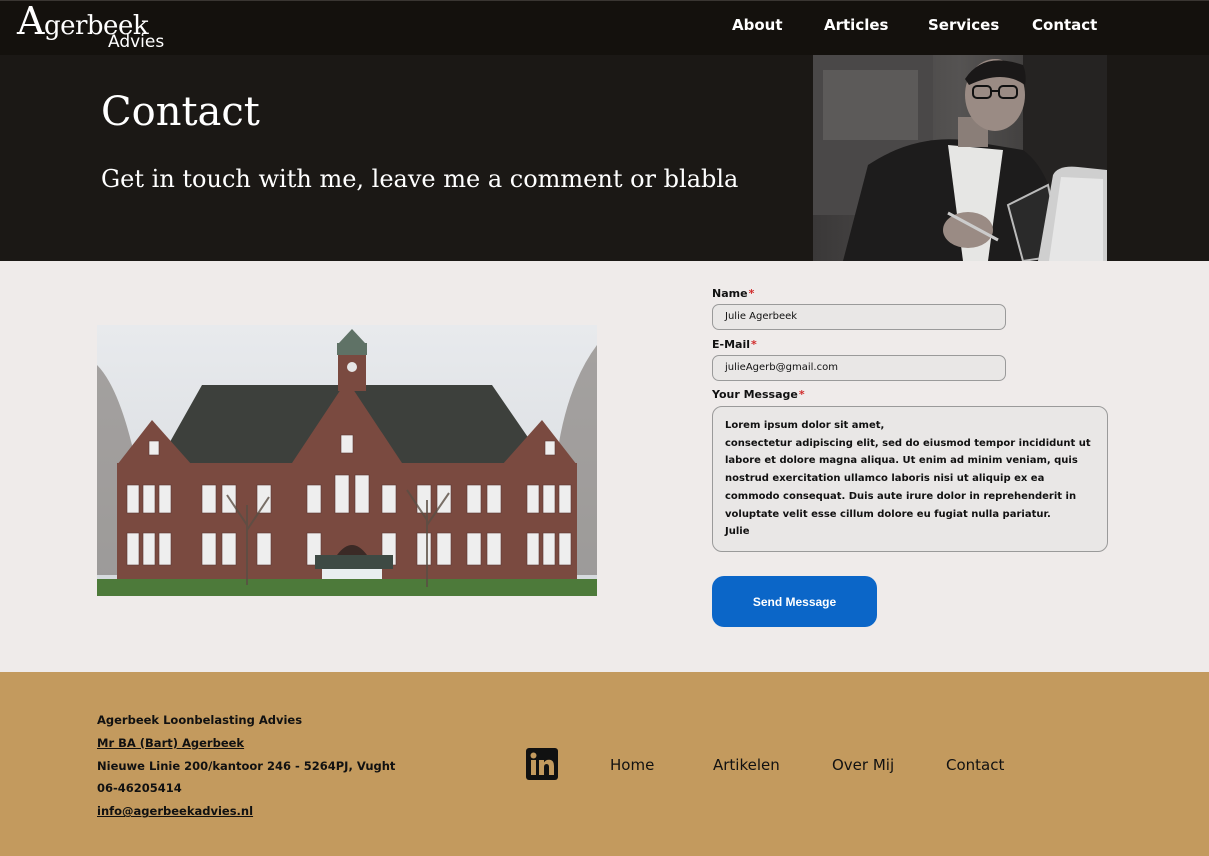 The height and width of the screenshot is (856, 1209). I want to click on company-name: Agerbeek Loonbelasting Advies, so click(200, 720).